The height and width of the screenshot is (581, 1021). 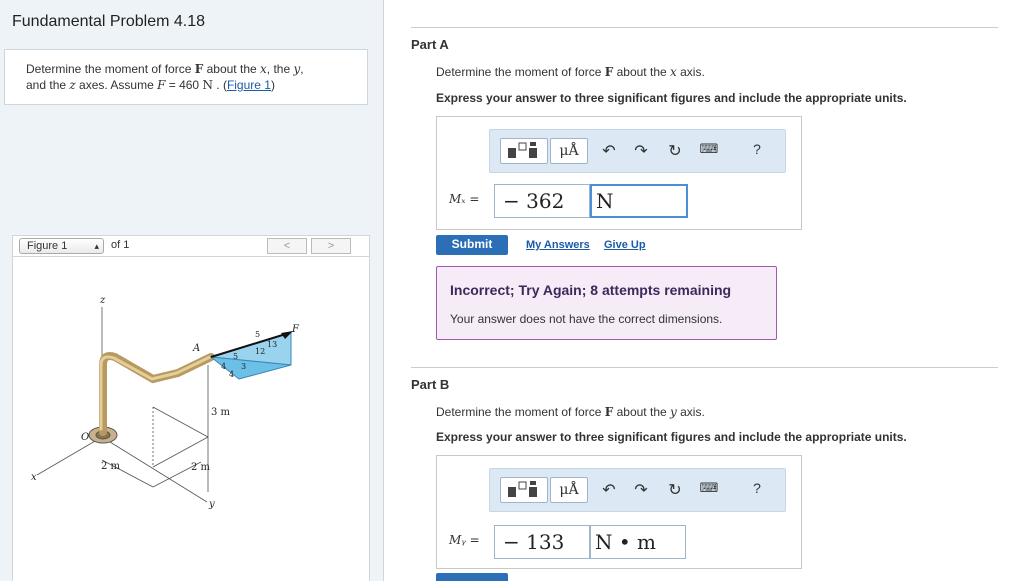 I want to click on part-b-toolbar: μÅ ↶ ↷ ↻ ⌨ ?, so click(x=637, y=490).